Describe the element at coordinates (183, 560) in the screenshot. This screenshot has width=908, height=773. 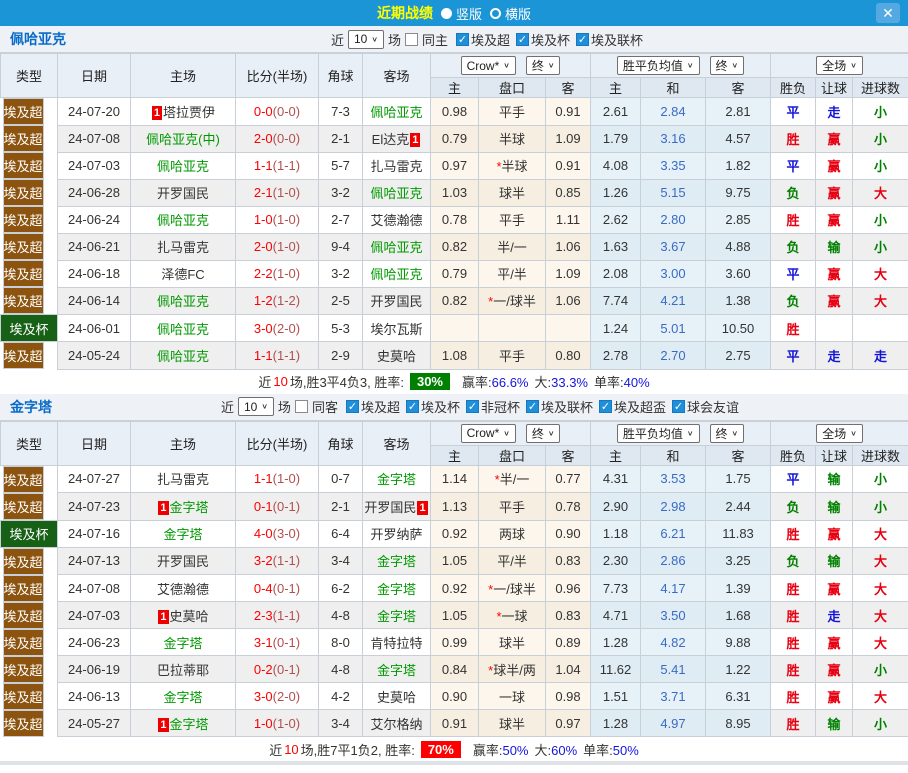
I see `home-team-cell: 开罗国民` at that location.